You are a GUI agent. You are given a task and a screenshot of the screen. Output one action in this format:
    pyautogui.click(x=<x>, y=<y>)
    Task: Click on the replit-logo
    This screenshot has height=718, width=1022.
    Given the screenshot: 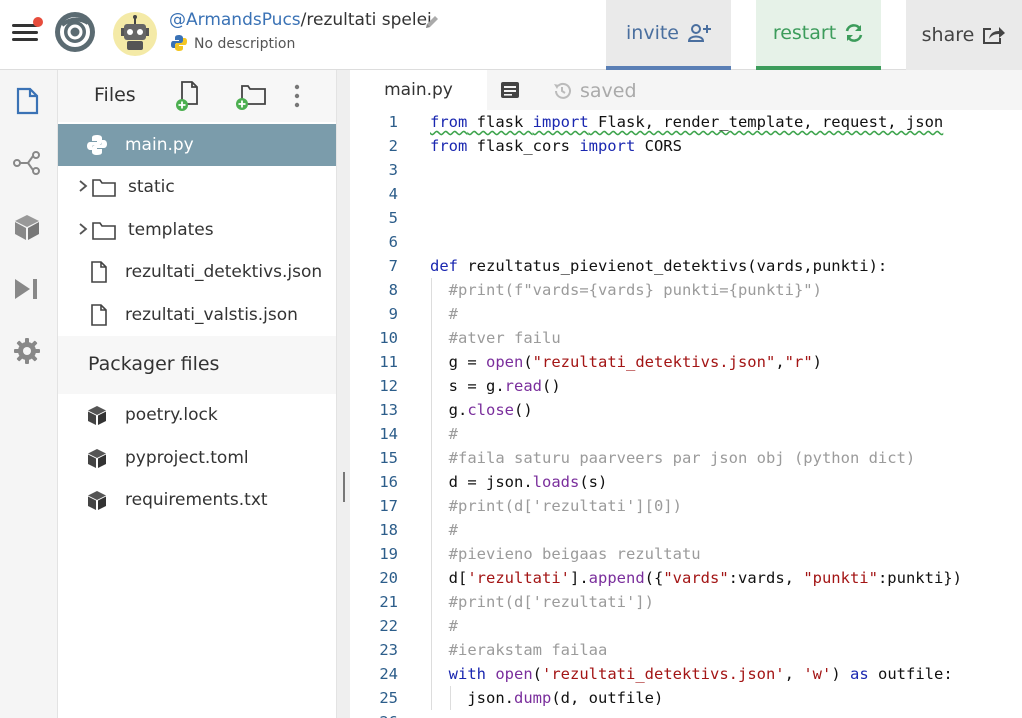 What is the action you would take?
    pyautogui.click(x=75, y=32)
    